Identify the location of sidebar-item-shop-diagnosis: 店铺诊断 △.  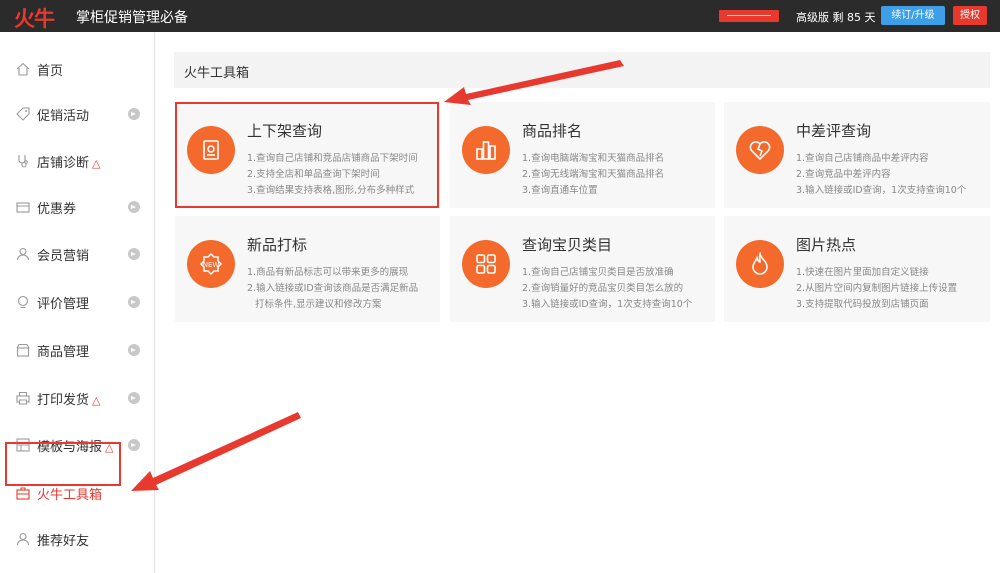
(77, 161).